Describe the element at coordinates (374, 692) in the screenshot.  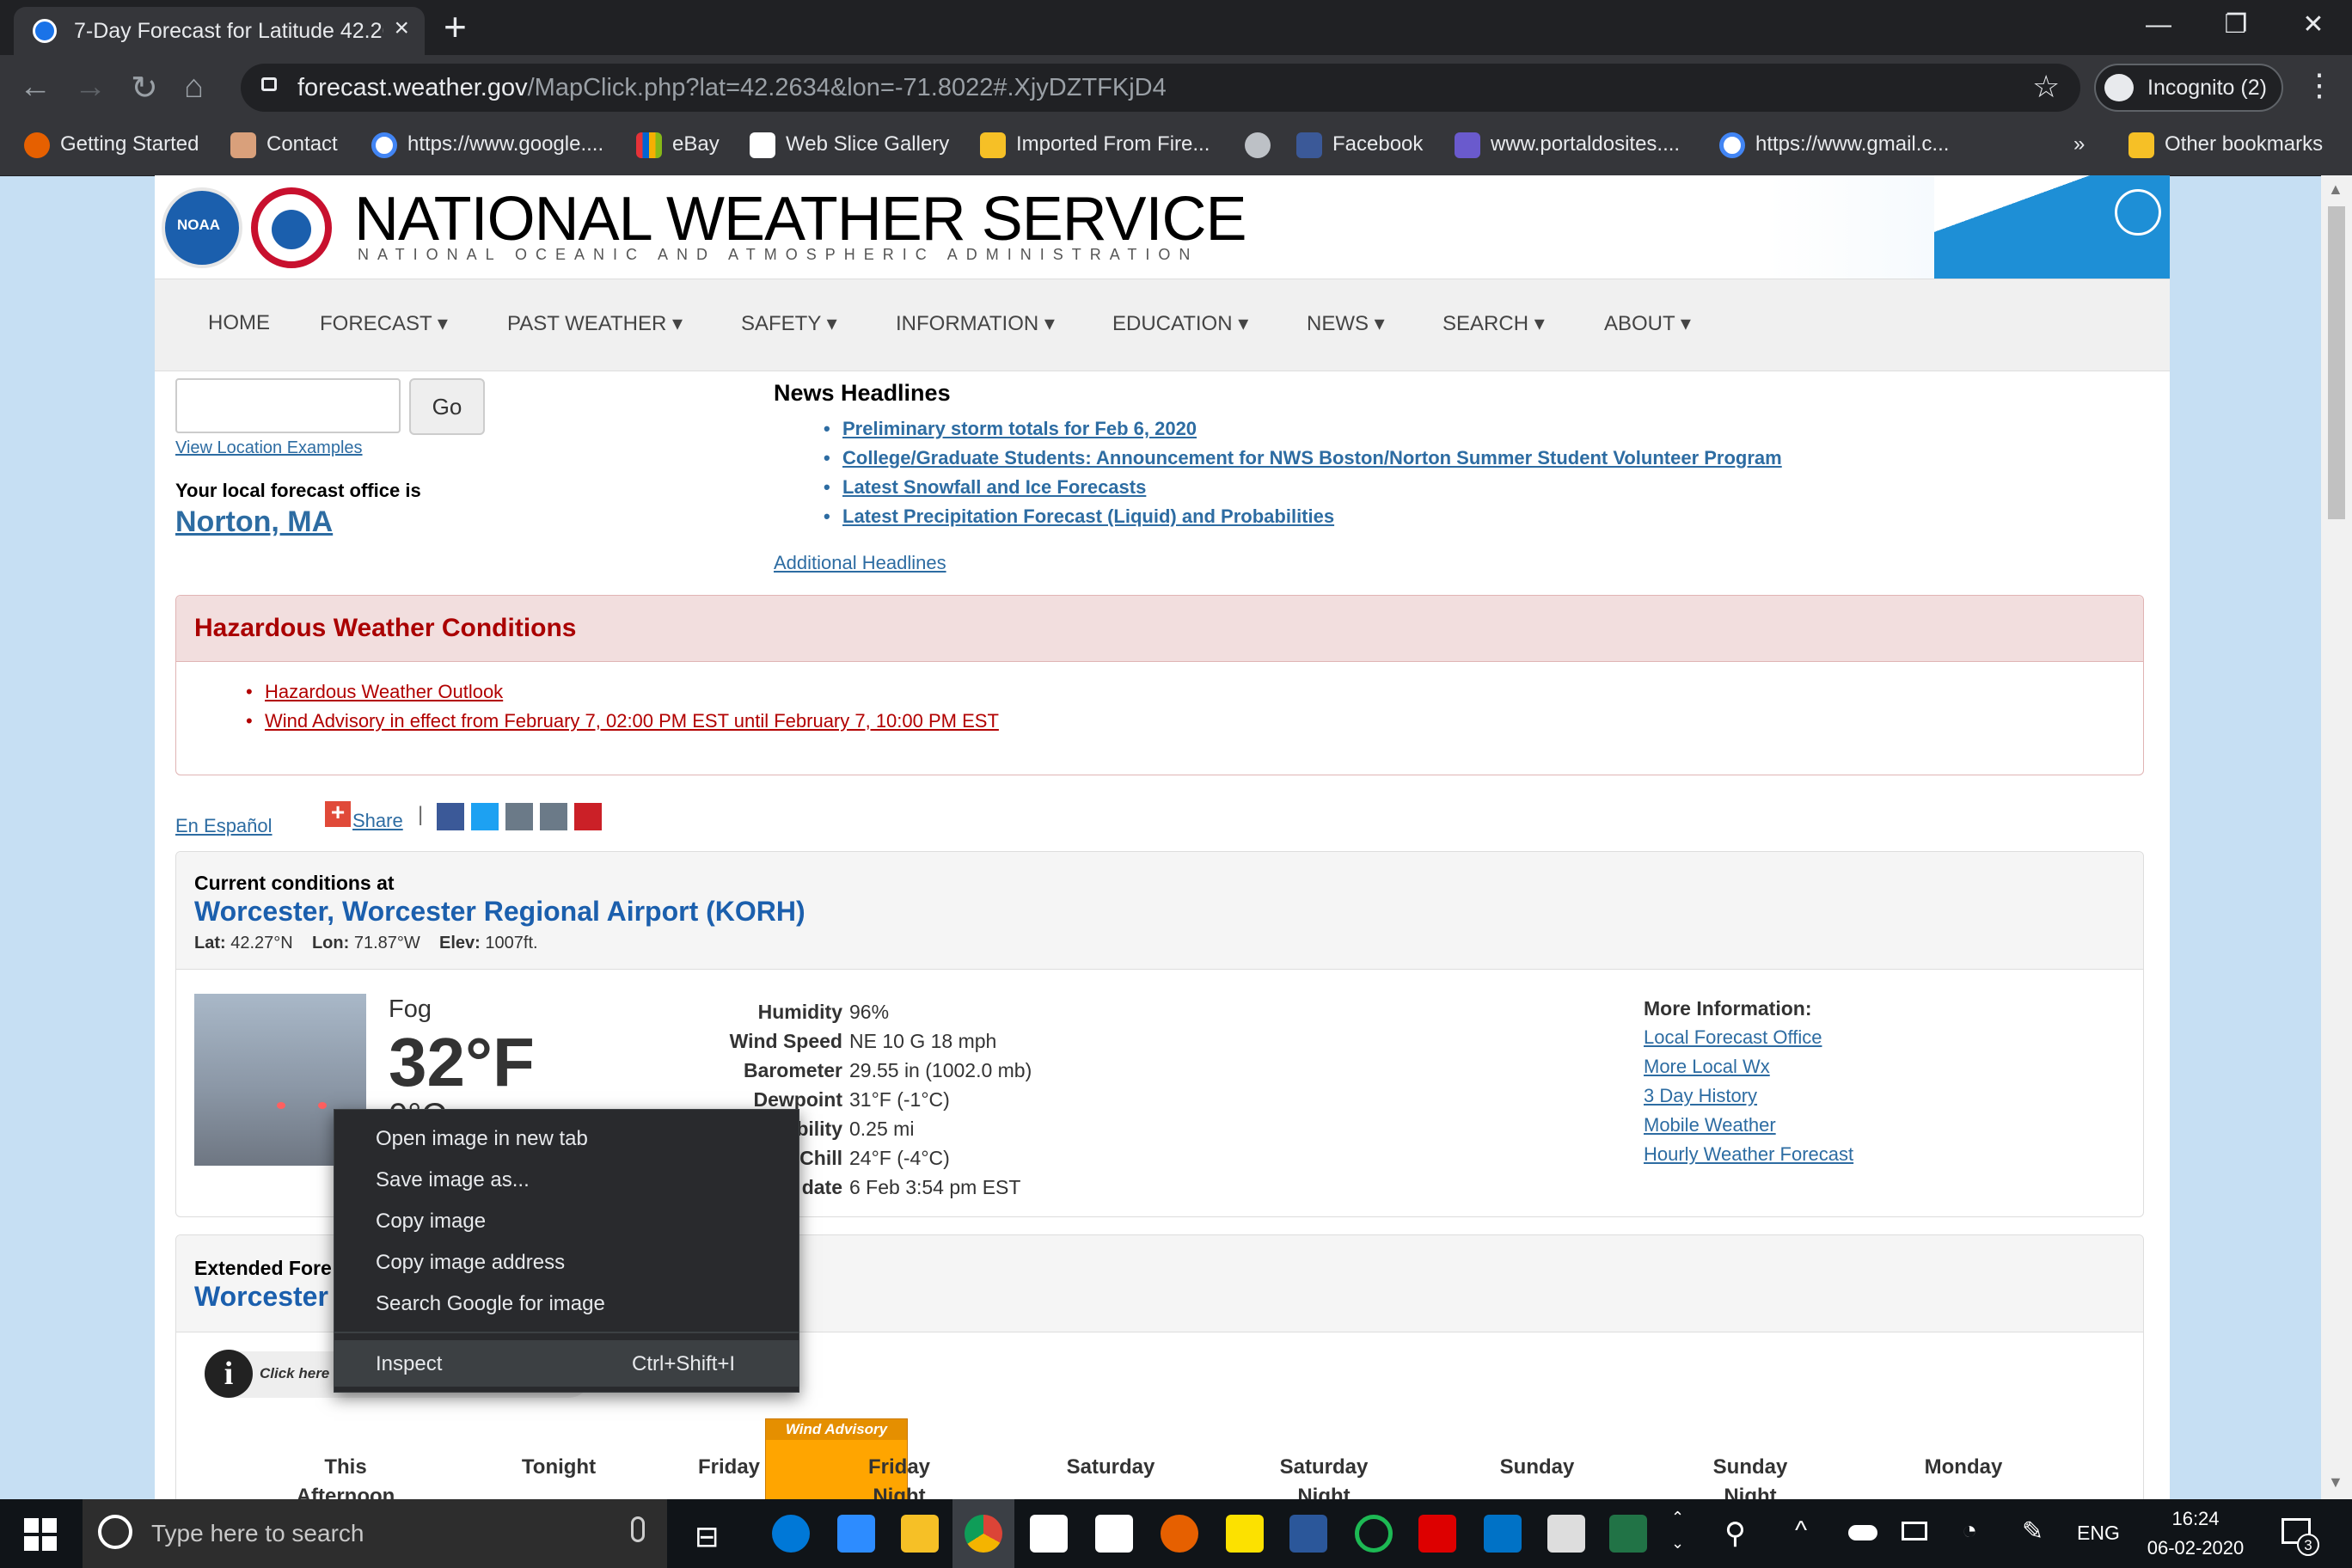
I see `hazard-item: • Hazardous Weather Outlook` at that location.